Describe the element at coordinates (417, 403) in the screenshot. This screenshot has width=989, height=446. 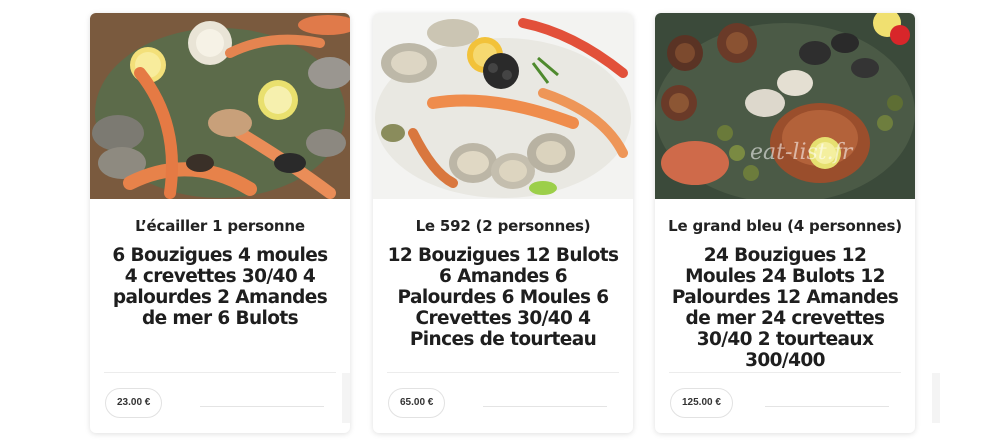
I see `price-badge: 65.00 €` at that location.